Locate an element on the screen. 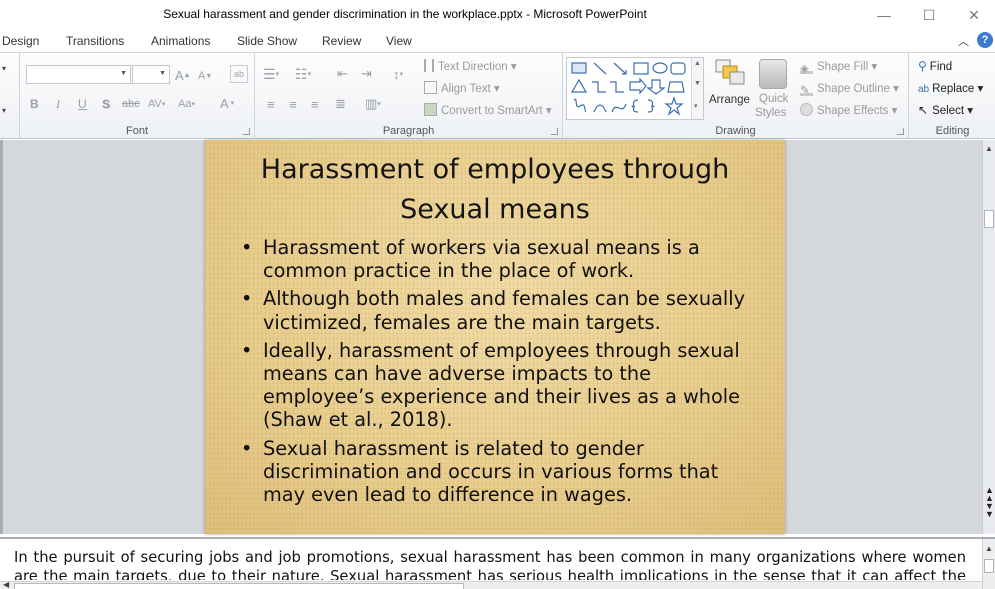  justify-icon: ≣ is located at coordinates (340, 104).